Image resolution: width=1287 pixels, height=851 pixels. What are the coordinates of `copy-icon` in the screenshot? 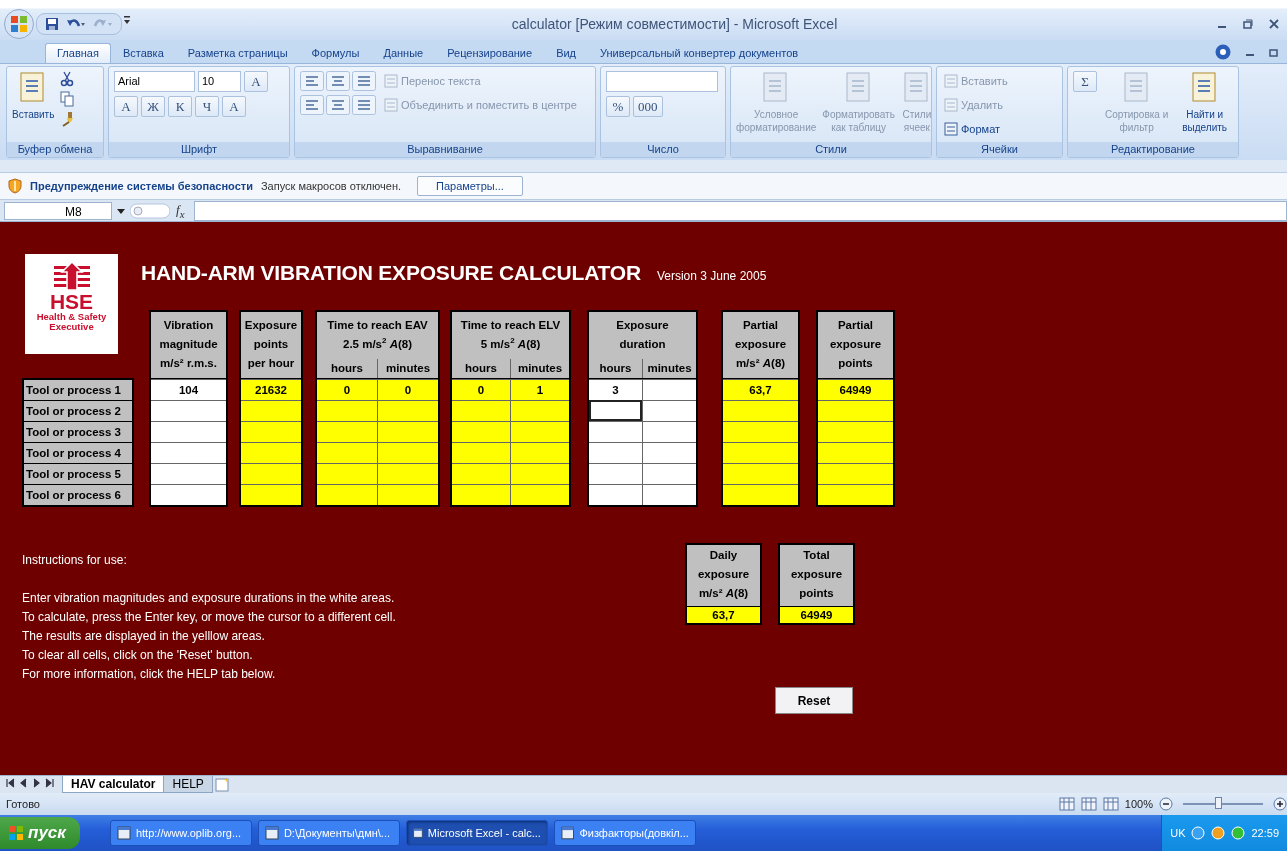 It's located at (67, 99).